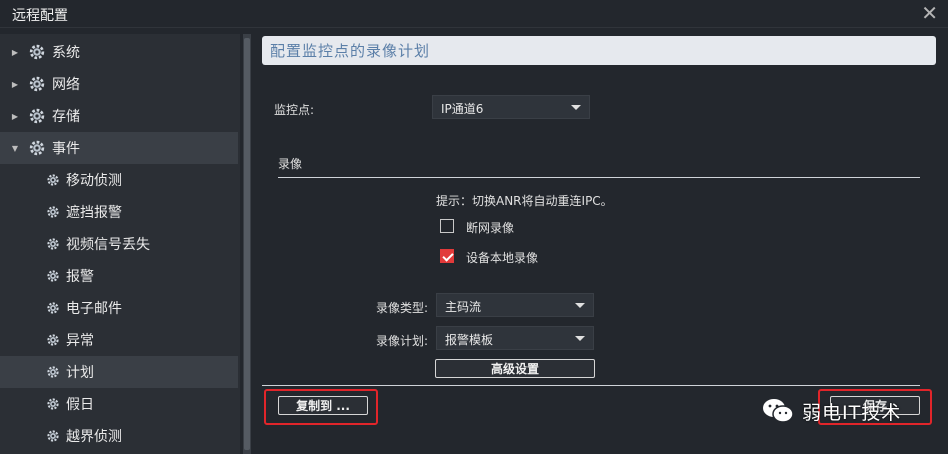  I want to click on record-type-select: 主码流, so click(515, 305).